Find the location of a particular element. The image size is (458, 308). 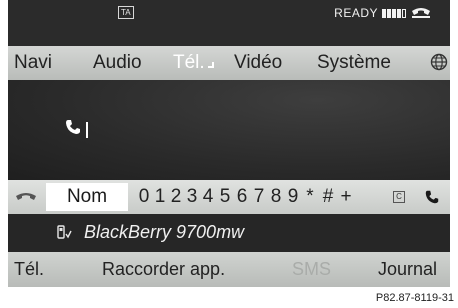

key-9: 9 is located at coordinates (293, 197).